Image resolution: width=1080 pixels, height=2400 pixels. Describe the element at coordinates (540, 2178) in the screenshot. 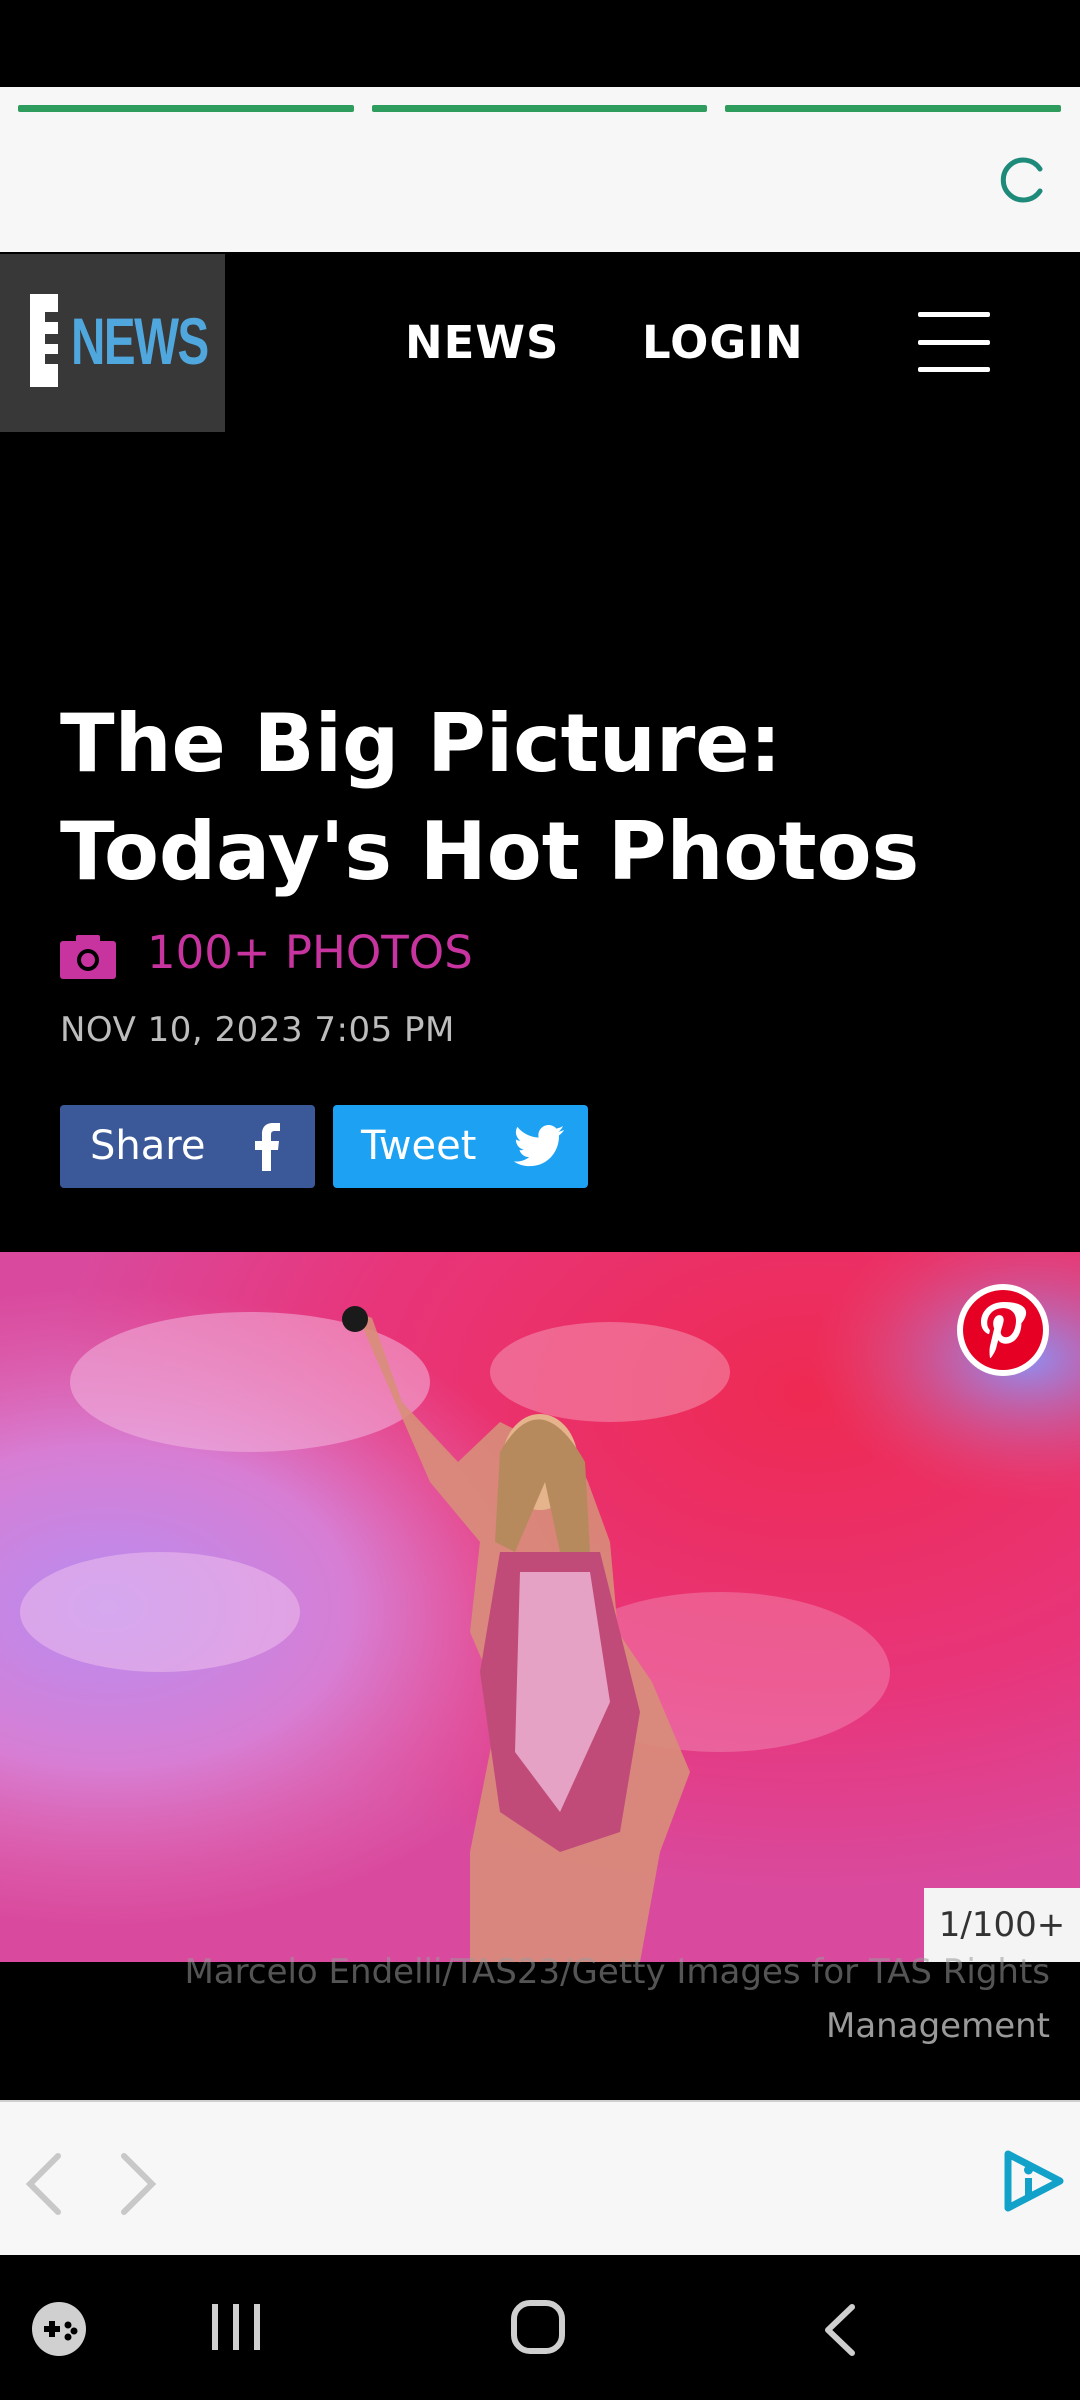

I see `ad-bar` at that location.